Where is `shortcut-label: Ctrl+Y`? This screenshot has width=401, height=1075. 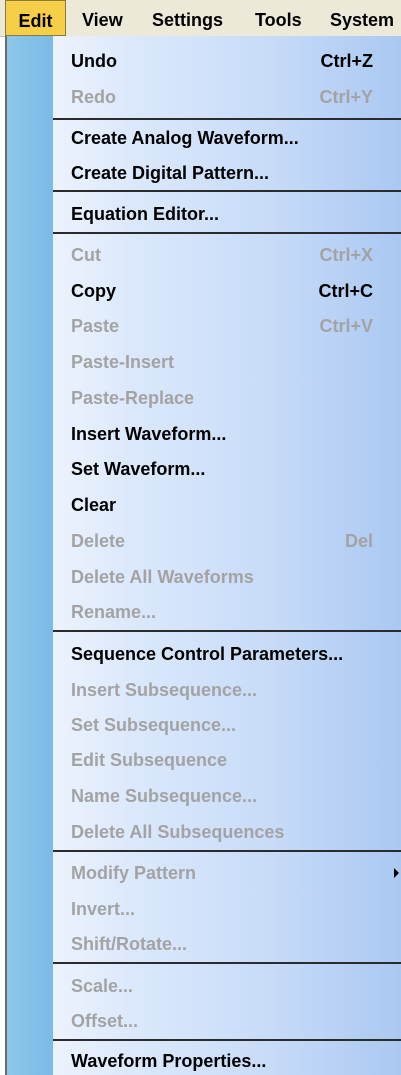
shortcut-label: Ctrl+Y is located at coordinates (346, 97).